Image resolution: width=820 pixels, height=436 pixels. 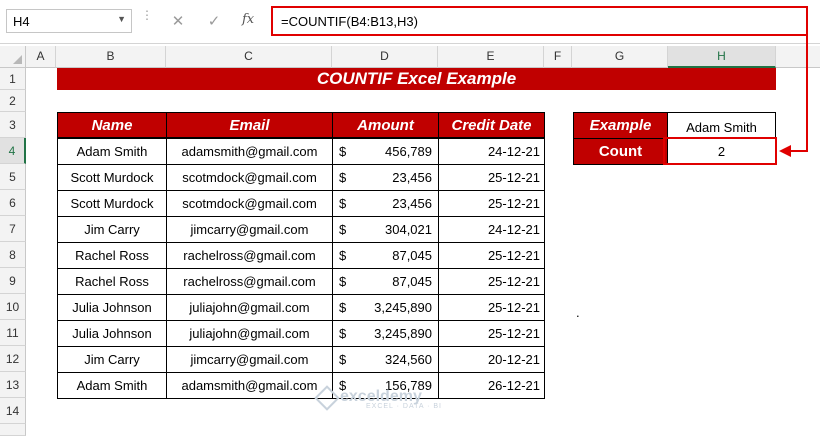 I want to click on annotation-arrow-horizontal, so click(x=799, y=151).